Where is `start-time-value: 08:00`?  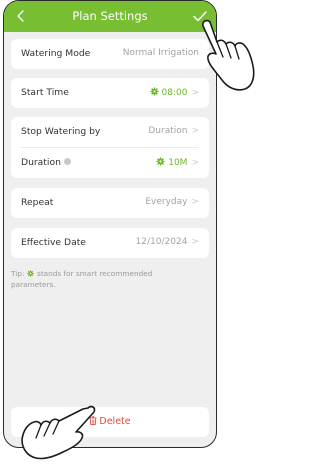 start-time-value: 08:00 is located at coordinates (174, 93).